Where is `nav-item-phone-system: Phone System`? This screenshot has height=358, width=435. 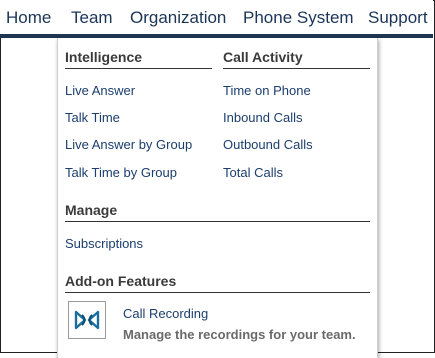 nav-item-phone-system: Phone System is located at coordinates (298, 18).